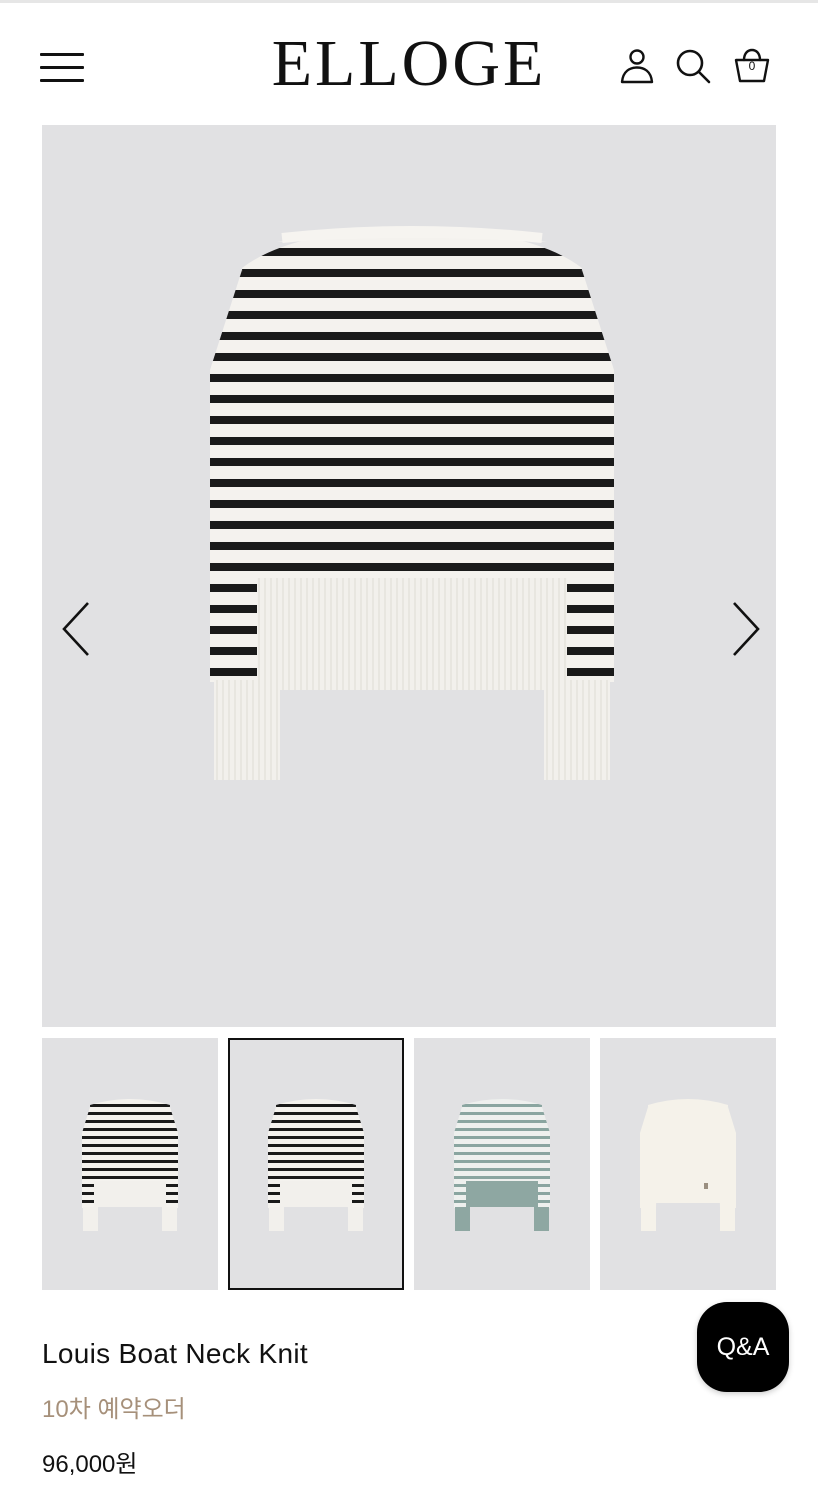 Image resolution: width=818 pixels, height=1500 pixels. Describe the element at coordinates (693, 66) in the screenshot. I see `search-icon` at that location.